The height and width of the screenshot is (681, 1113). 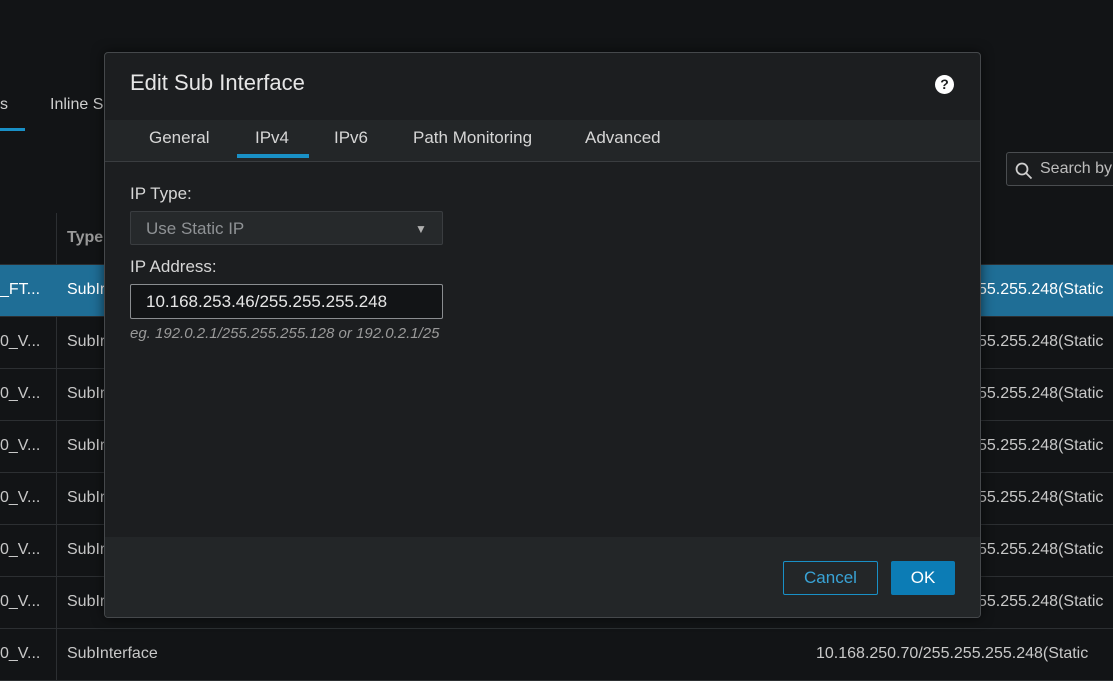 What do you see at coordinates (286, 301) in the screenshot?
I see `ip-address-input` at bounding box center [286, 301].